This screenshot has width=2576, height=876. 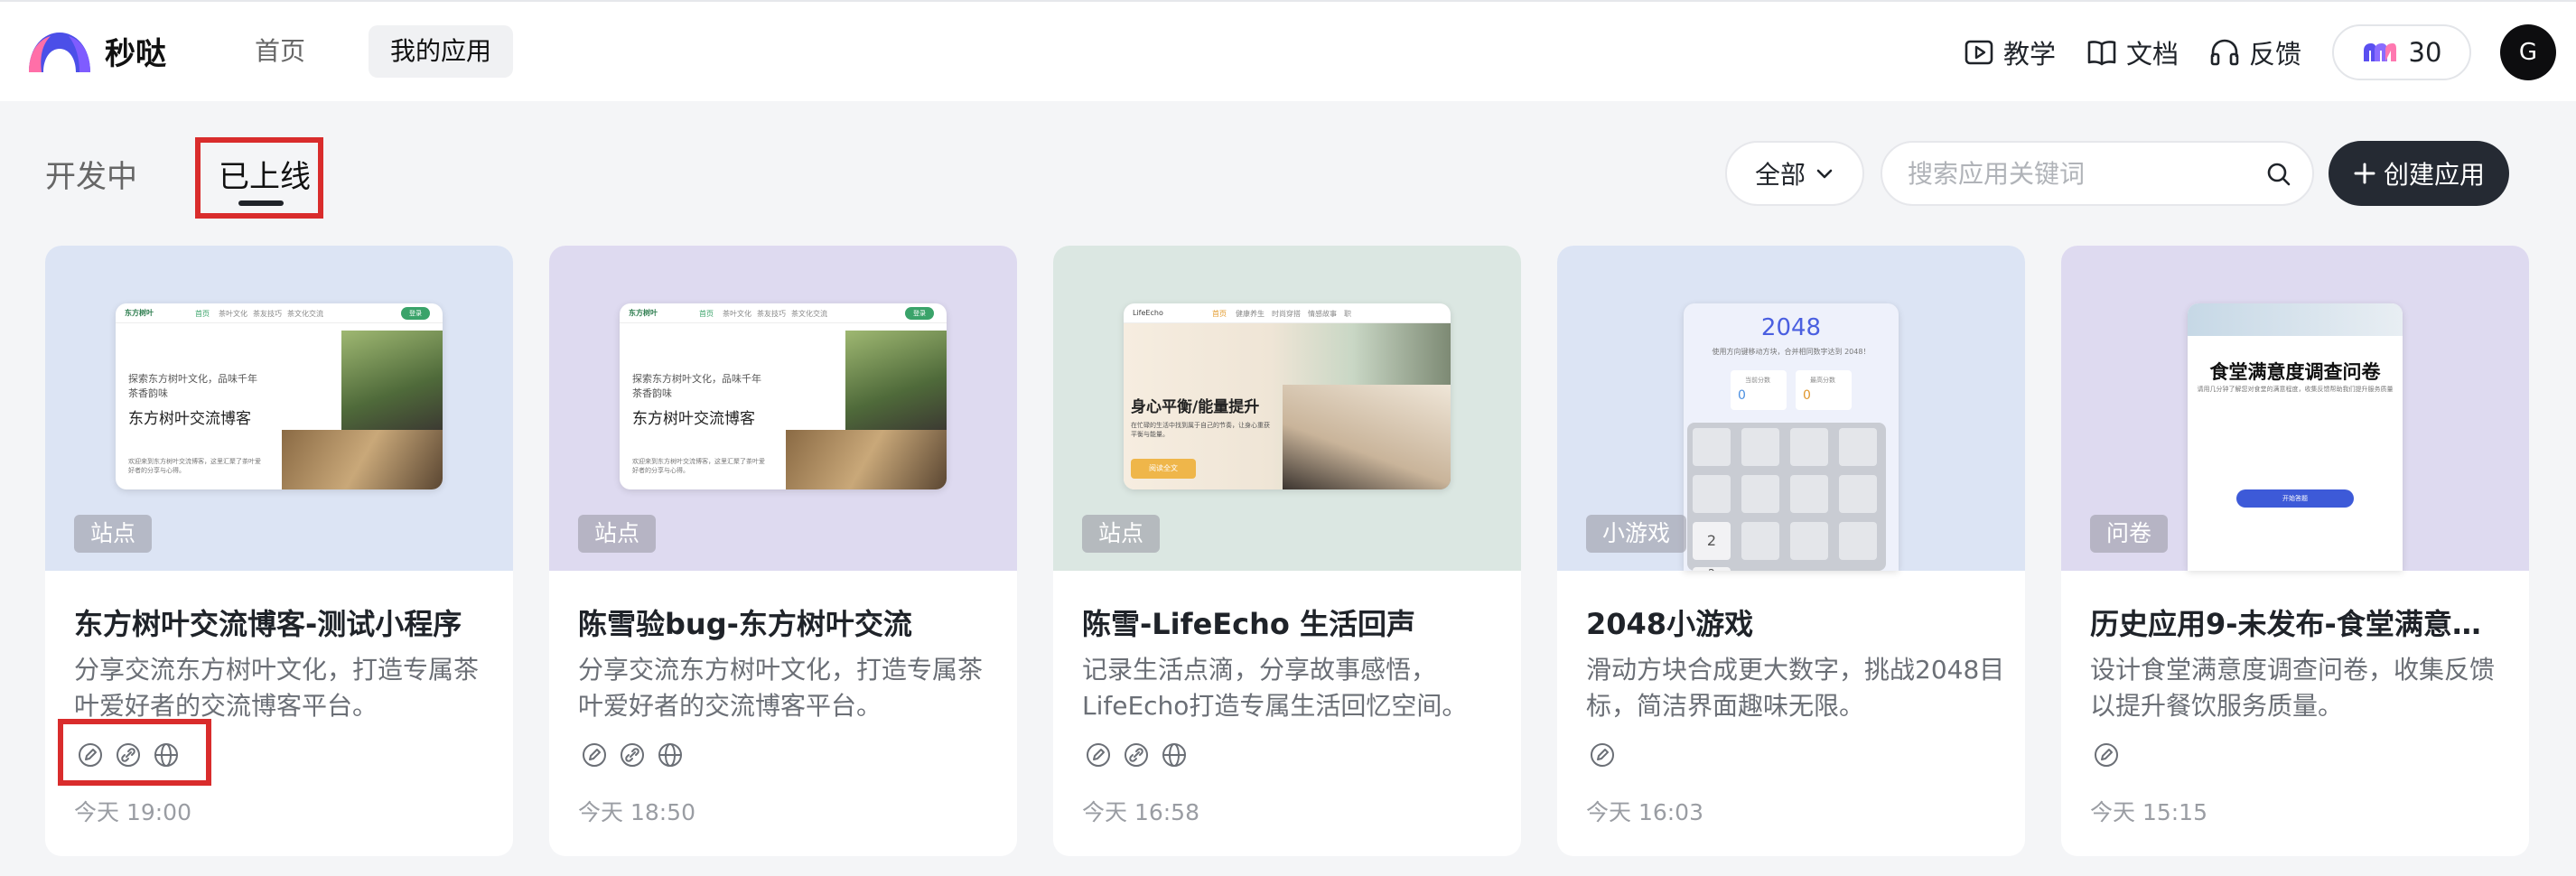 I want to click on credits-badge: 30, so click(x=2401, y=52).